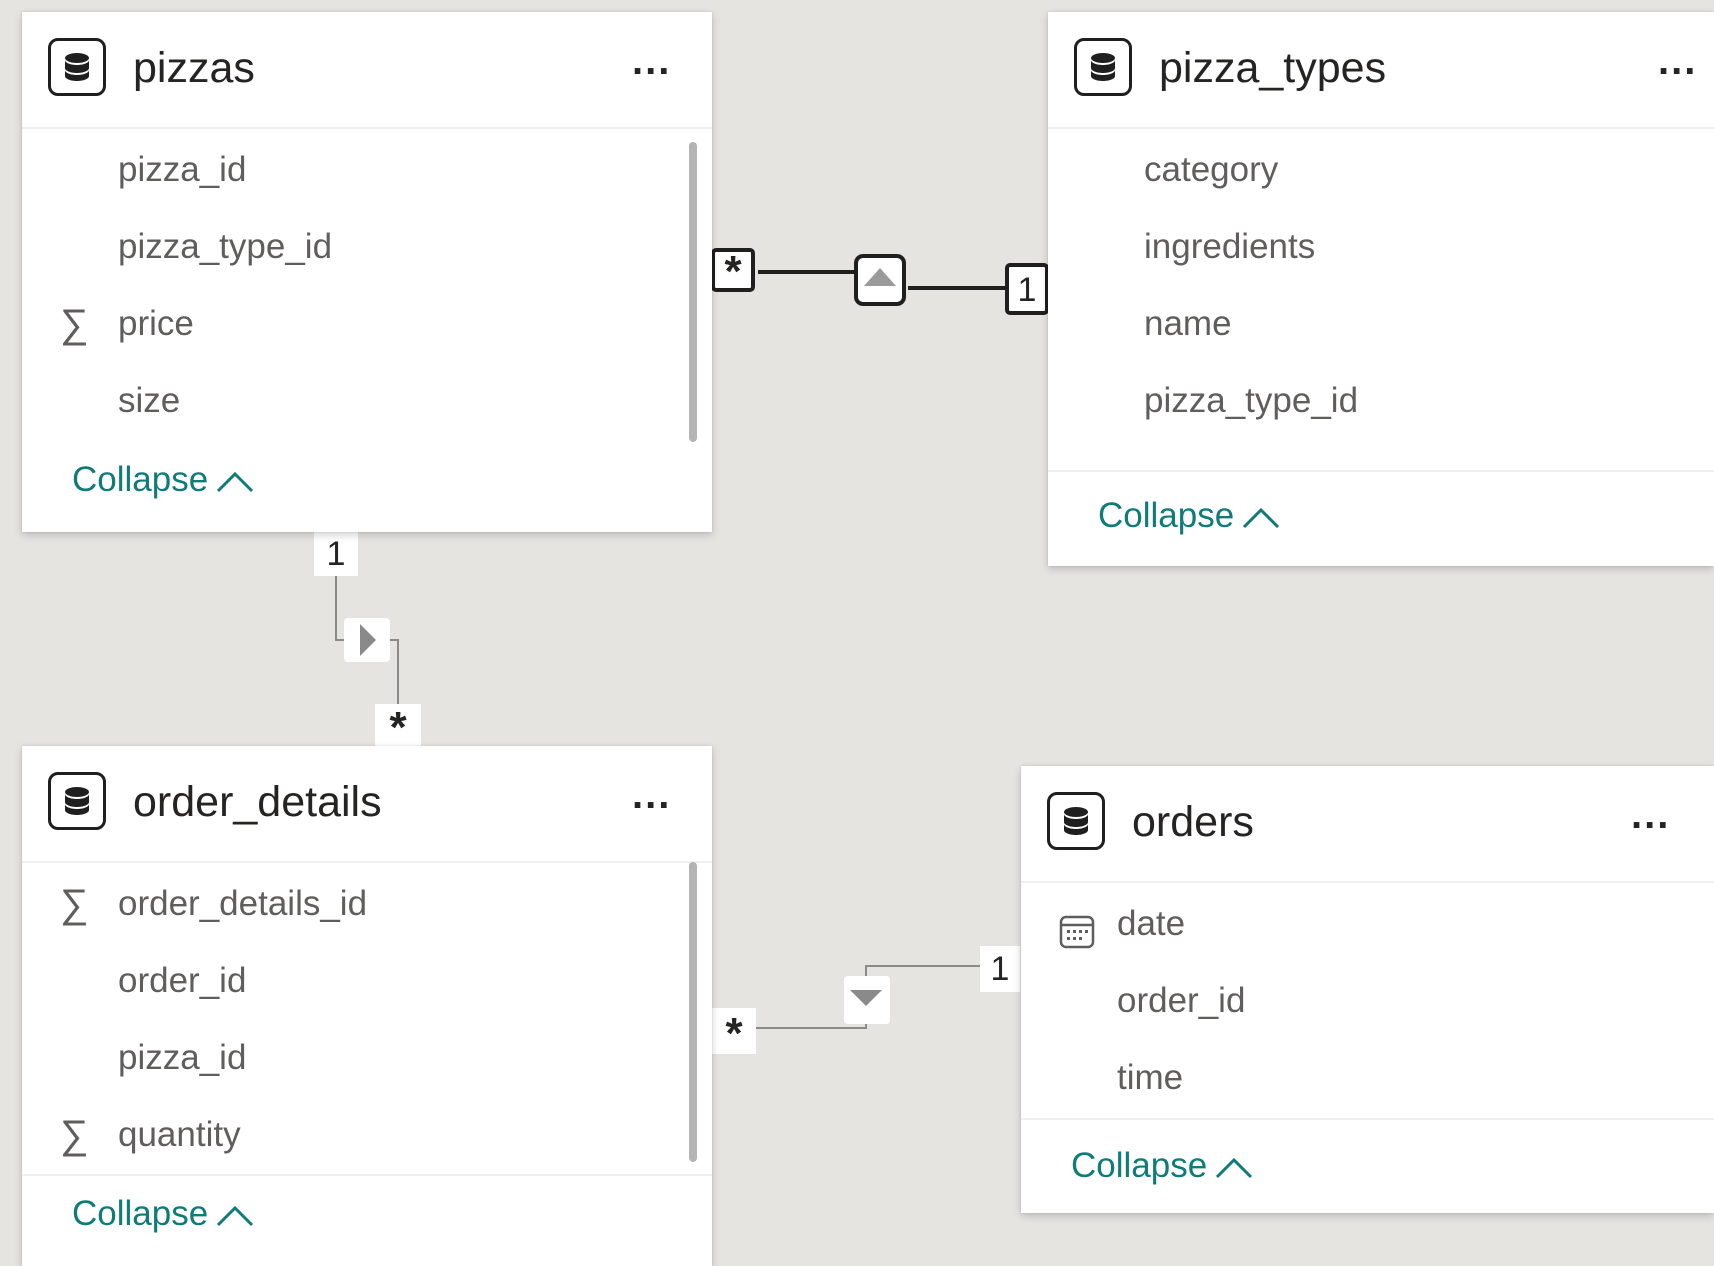 This screenshot has width=1714, height=1266. I want to click on field-row: size, so click(367, 401).